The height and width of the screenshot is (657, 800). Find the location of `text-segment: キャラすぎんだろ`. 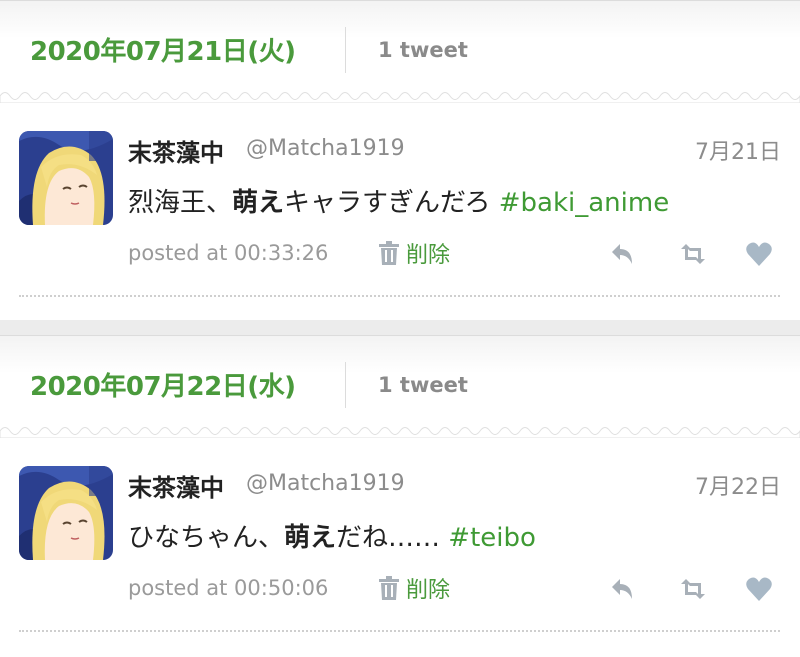

text-segment: キャラすぎんだろ is located at coordinates (391, 203).